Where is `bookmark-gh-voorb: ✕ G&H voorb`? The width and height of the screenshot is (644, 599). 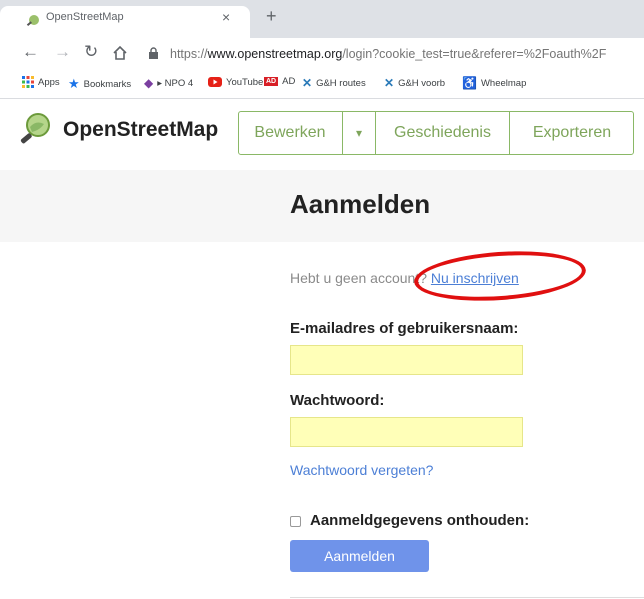 bookmark-gh-voorb: ✕ G&H voorb is located at coordinates (414, 83).